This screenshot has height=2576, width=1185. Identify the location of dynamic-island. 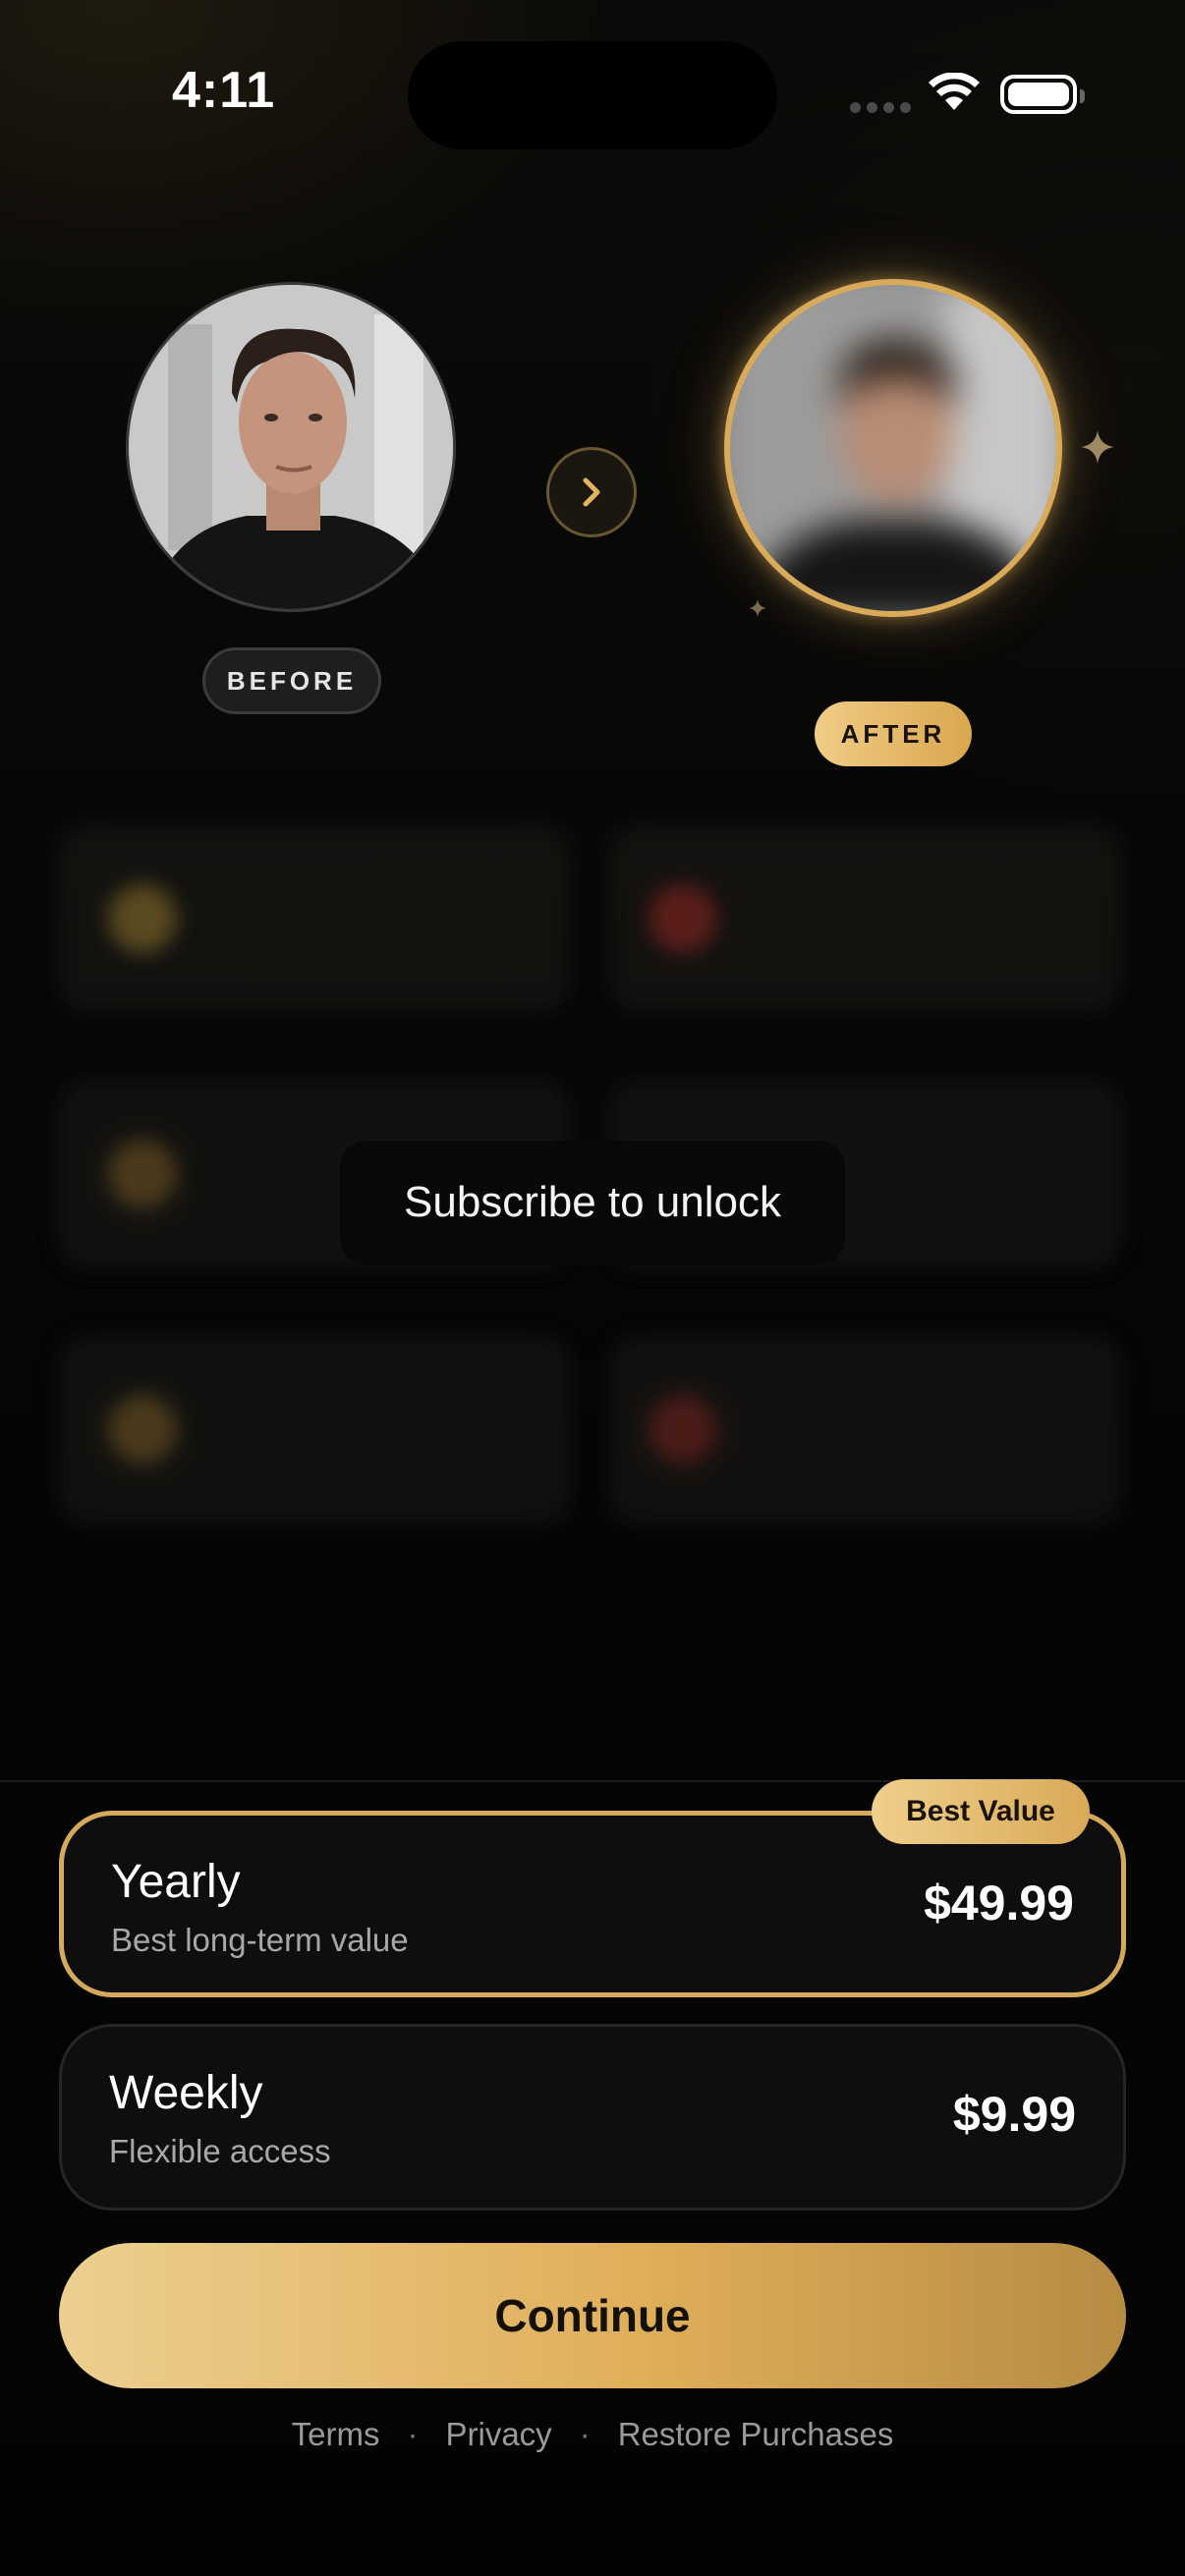
(592, 95).